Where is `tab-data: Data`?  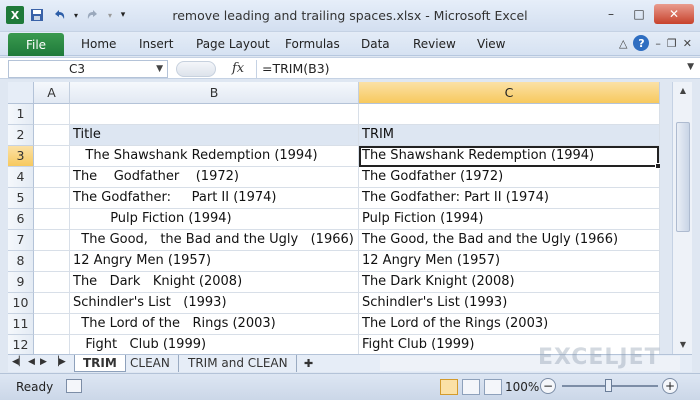 tab-data: Data is located at coordinates (375, 44).